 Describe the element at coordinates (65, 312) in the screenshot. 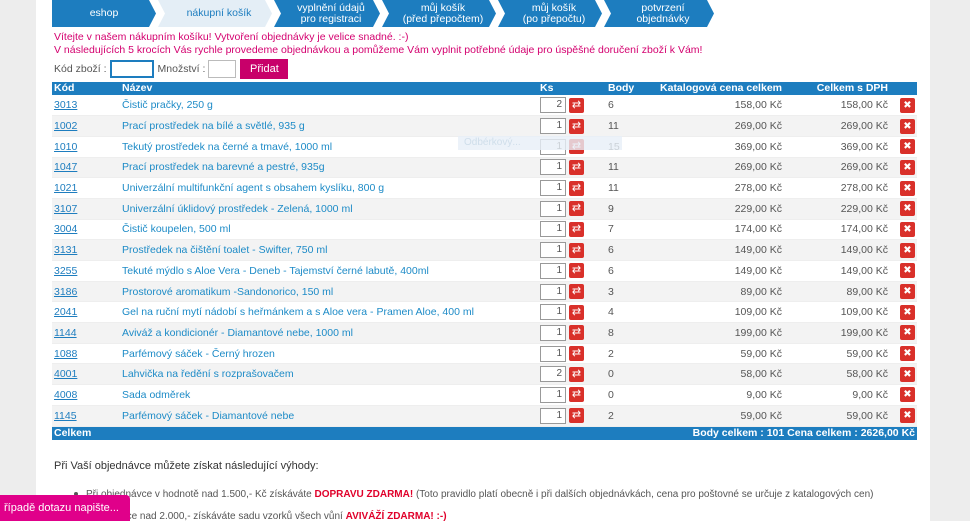

I see `item-code-link: 2041` at that location.